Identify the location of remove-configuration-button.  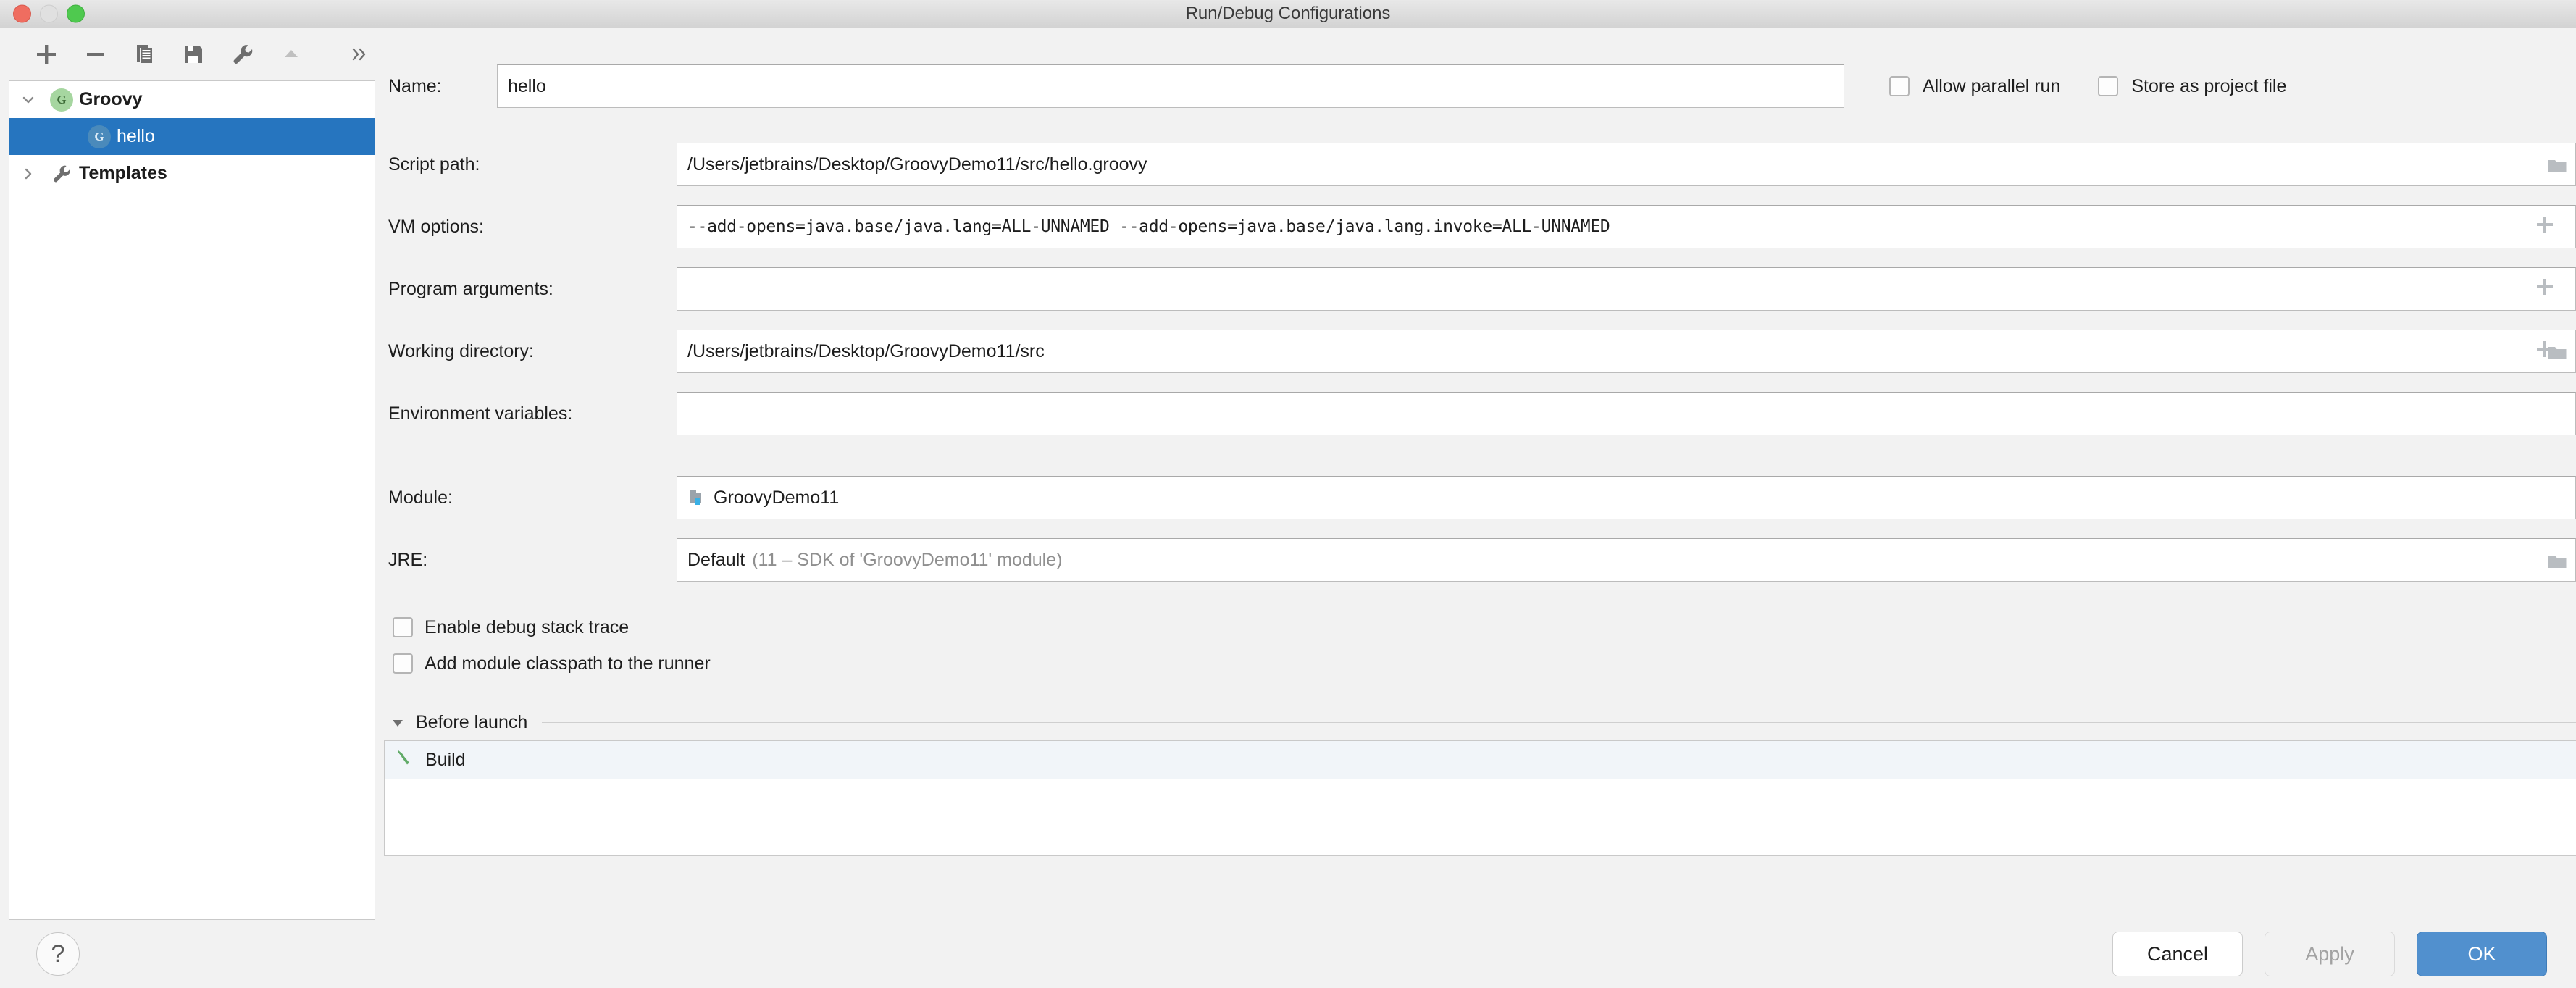
(96, 55).